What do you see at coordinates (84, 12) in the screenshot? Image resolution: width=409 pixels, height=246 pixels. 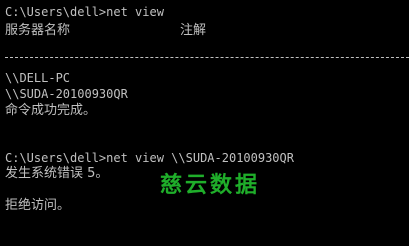 I see `command-line-net-view: C:\Users\dell>net view` at bounding box center [84, 12].